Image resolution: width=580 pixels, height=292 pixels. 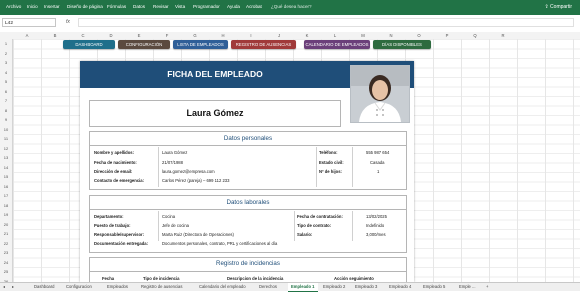 I want to click on column-header-l: L, so click(x=335, y=35).